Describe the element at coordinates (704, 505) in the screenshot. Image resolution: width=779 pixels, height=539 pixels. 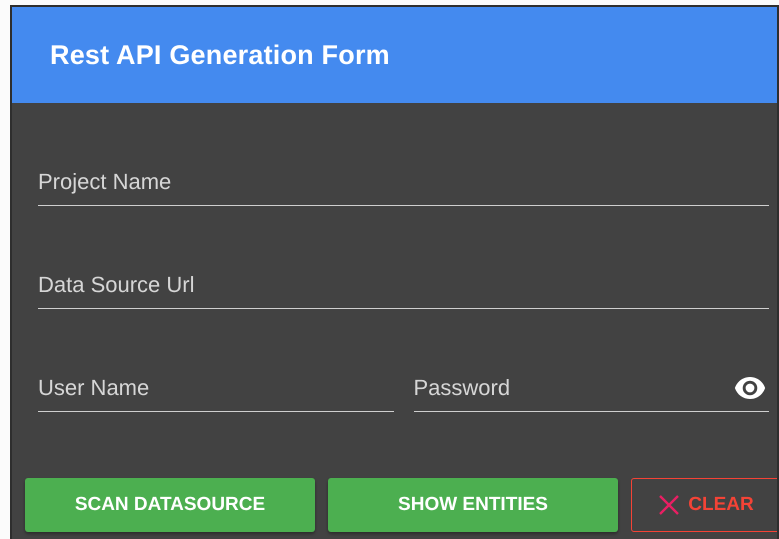
I see `clear-button: CLEAR` at that location.